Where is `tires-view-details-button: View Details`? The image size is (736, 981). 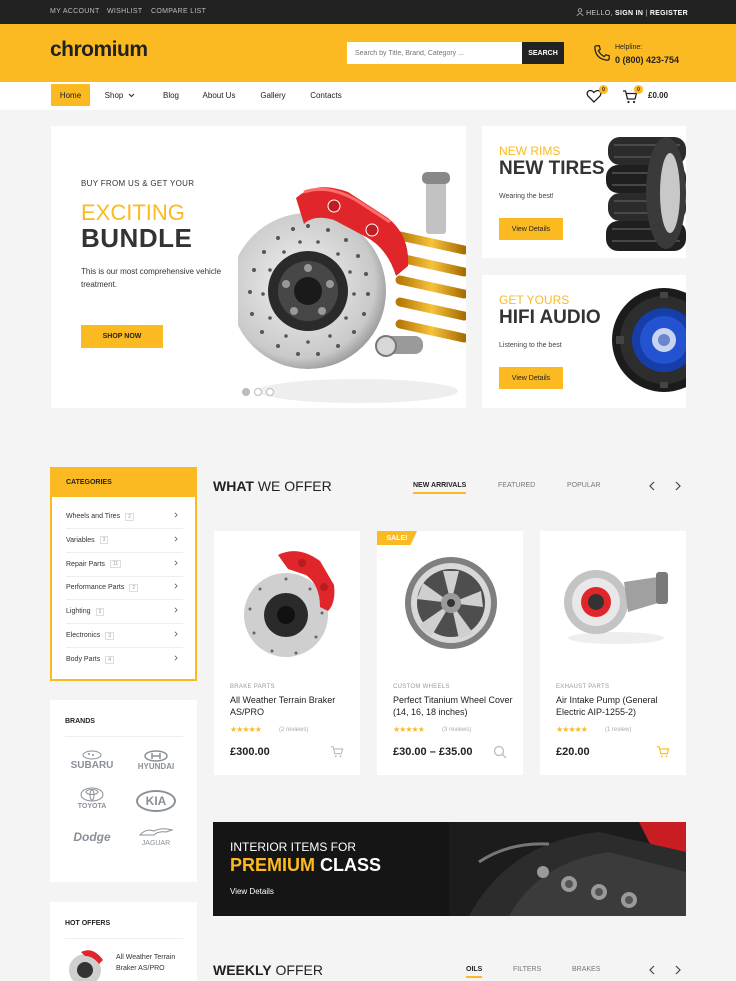
tires-view-details-button: View Details is located at coordinates (531, 229).